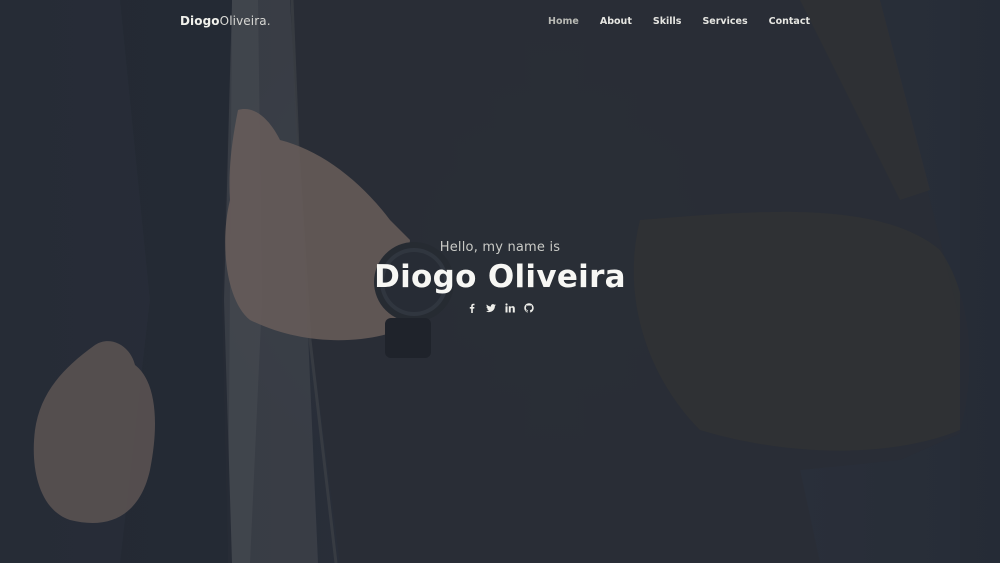  Describe the element at coordinates (490, 307) in the screenshot. I see `twitter-icon` at that location.